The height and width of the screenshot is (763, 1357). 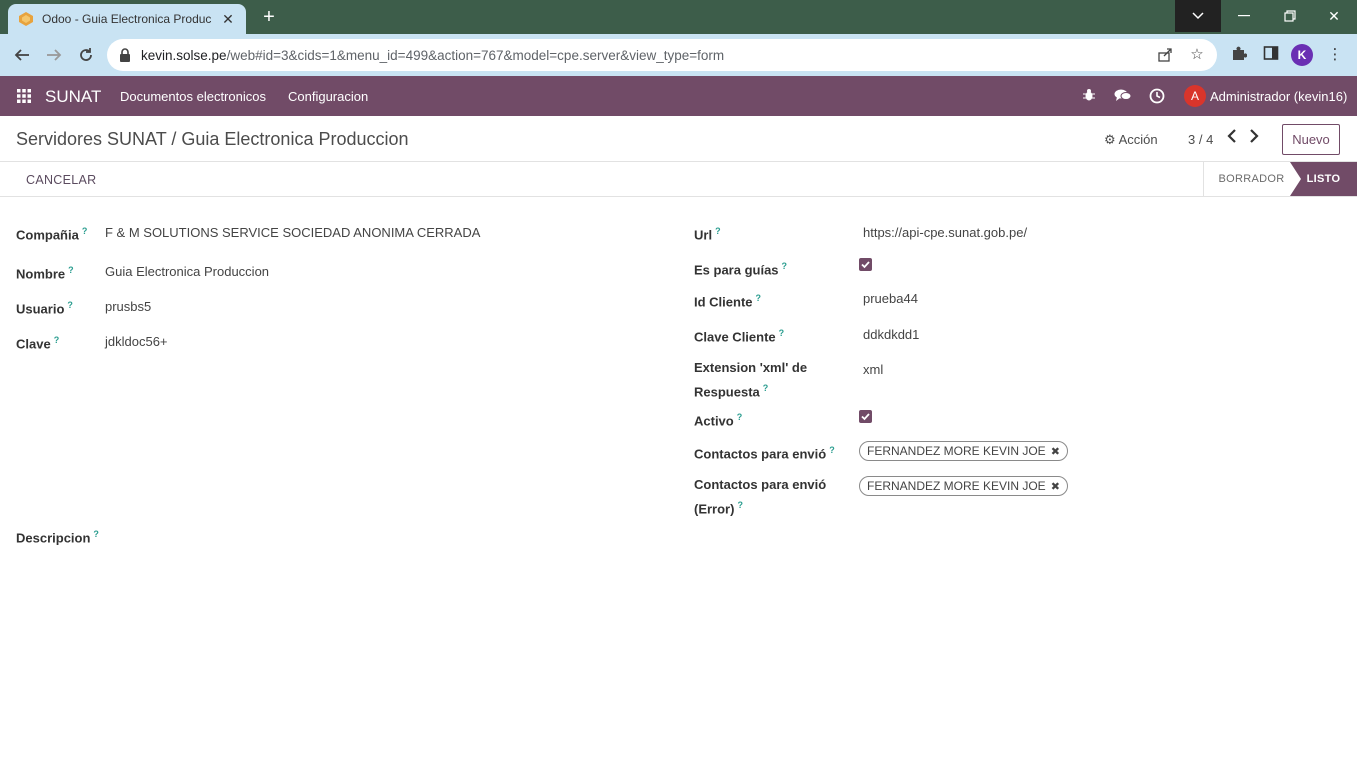 I want to click on odoo-favicon-icon, so click(x=26, y=19).